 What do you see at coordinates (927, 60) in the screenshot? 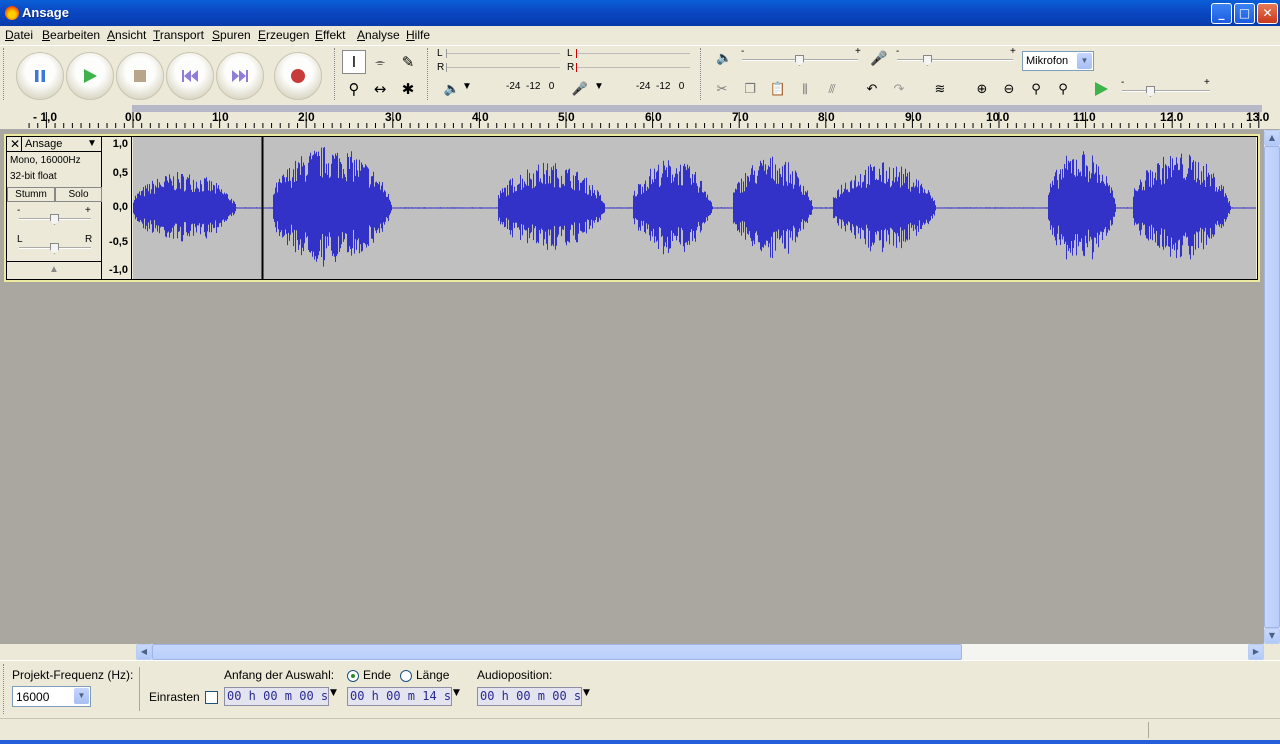
I see `input-volume-thumb` at bounding box center [927, 60].